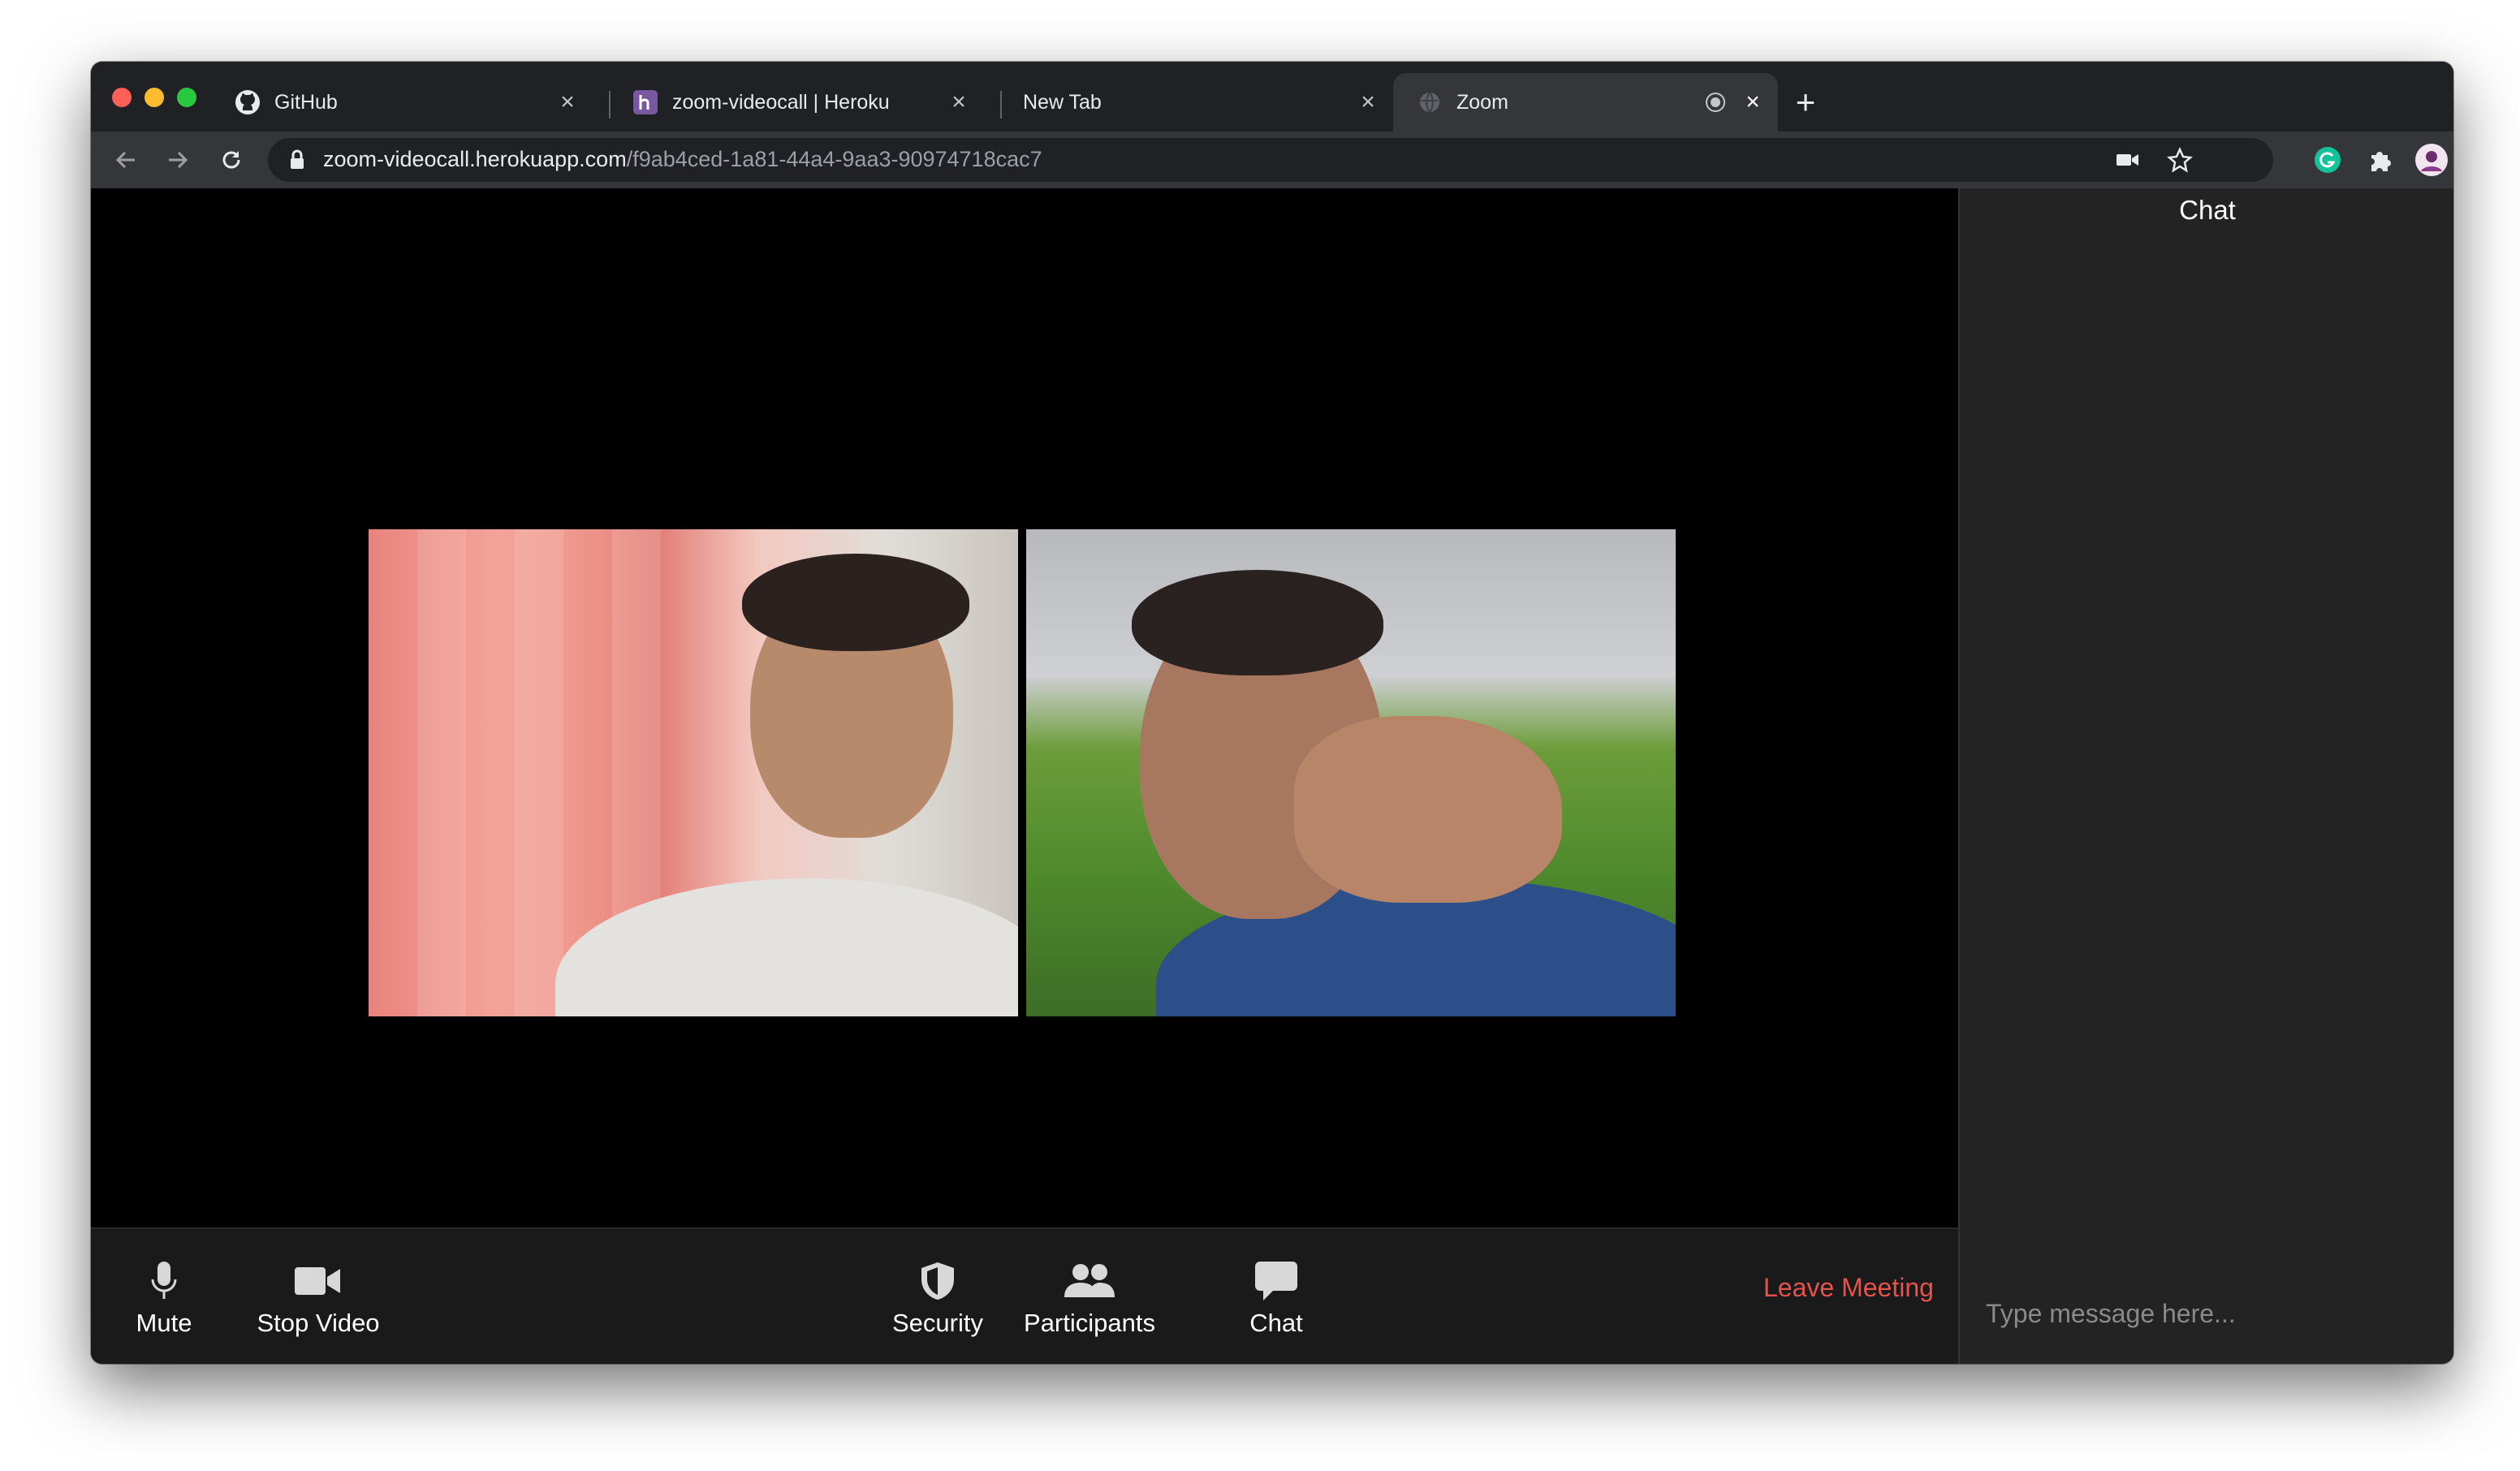 The width and height of the screenshot is (2520, 1471). What do you see at coordinates (937, 1323) in the screenshot?
I see `security-label: Security` at bounding box center [937, 1323].